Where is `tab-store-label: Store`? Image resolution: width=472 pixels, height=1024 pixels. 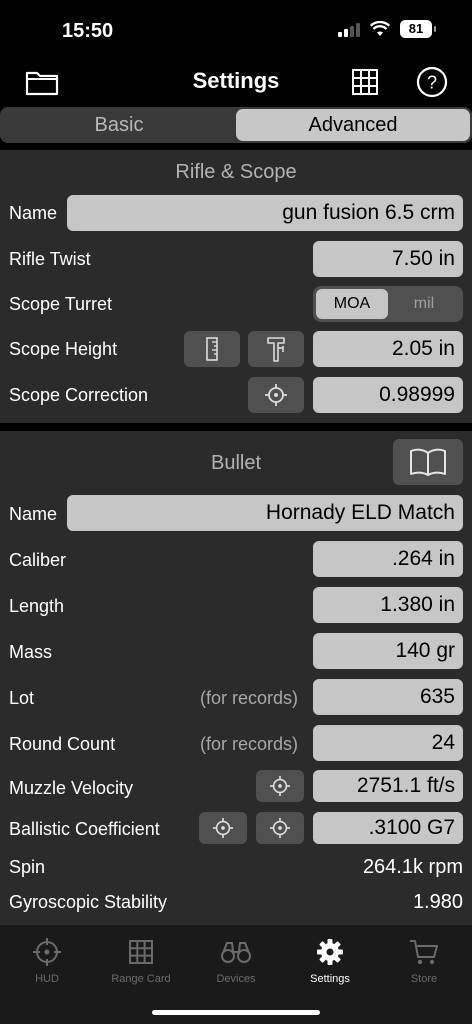 tab-store-label: Store is located at coordinates (424, 979).